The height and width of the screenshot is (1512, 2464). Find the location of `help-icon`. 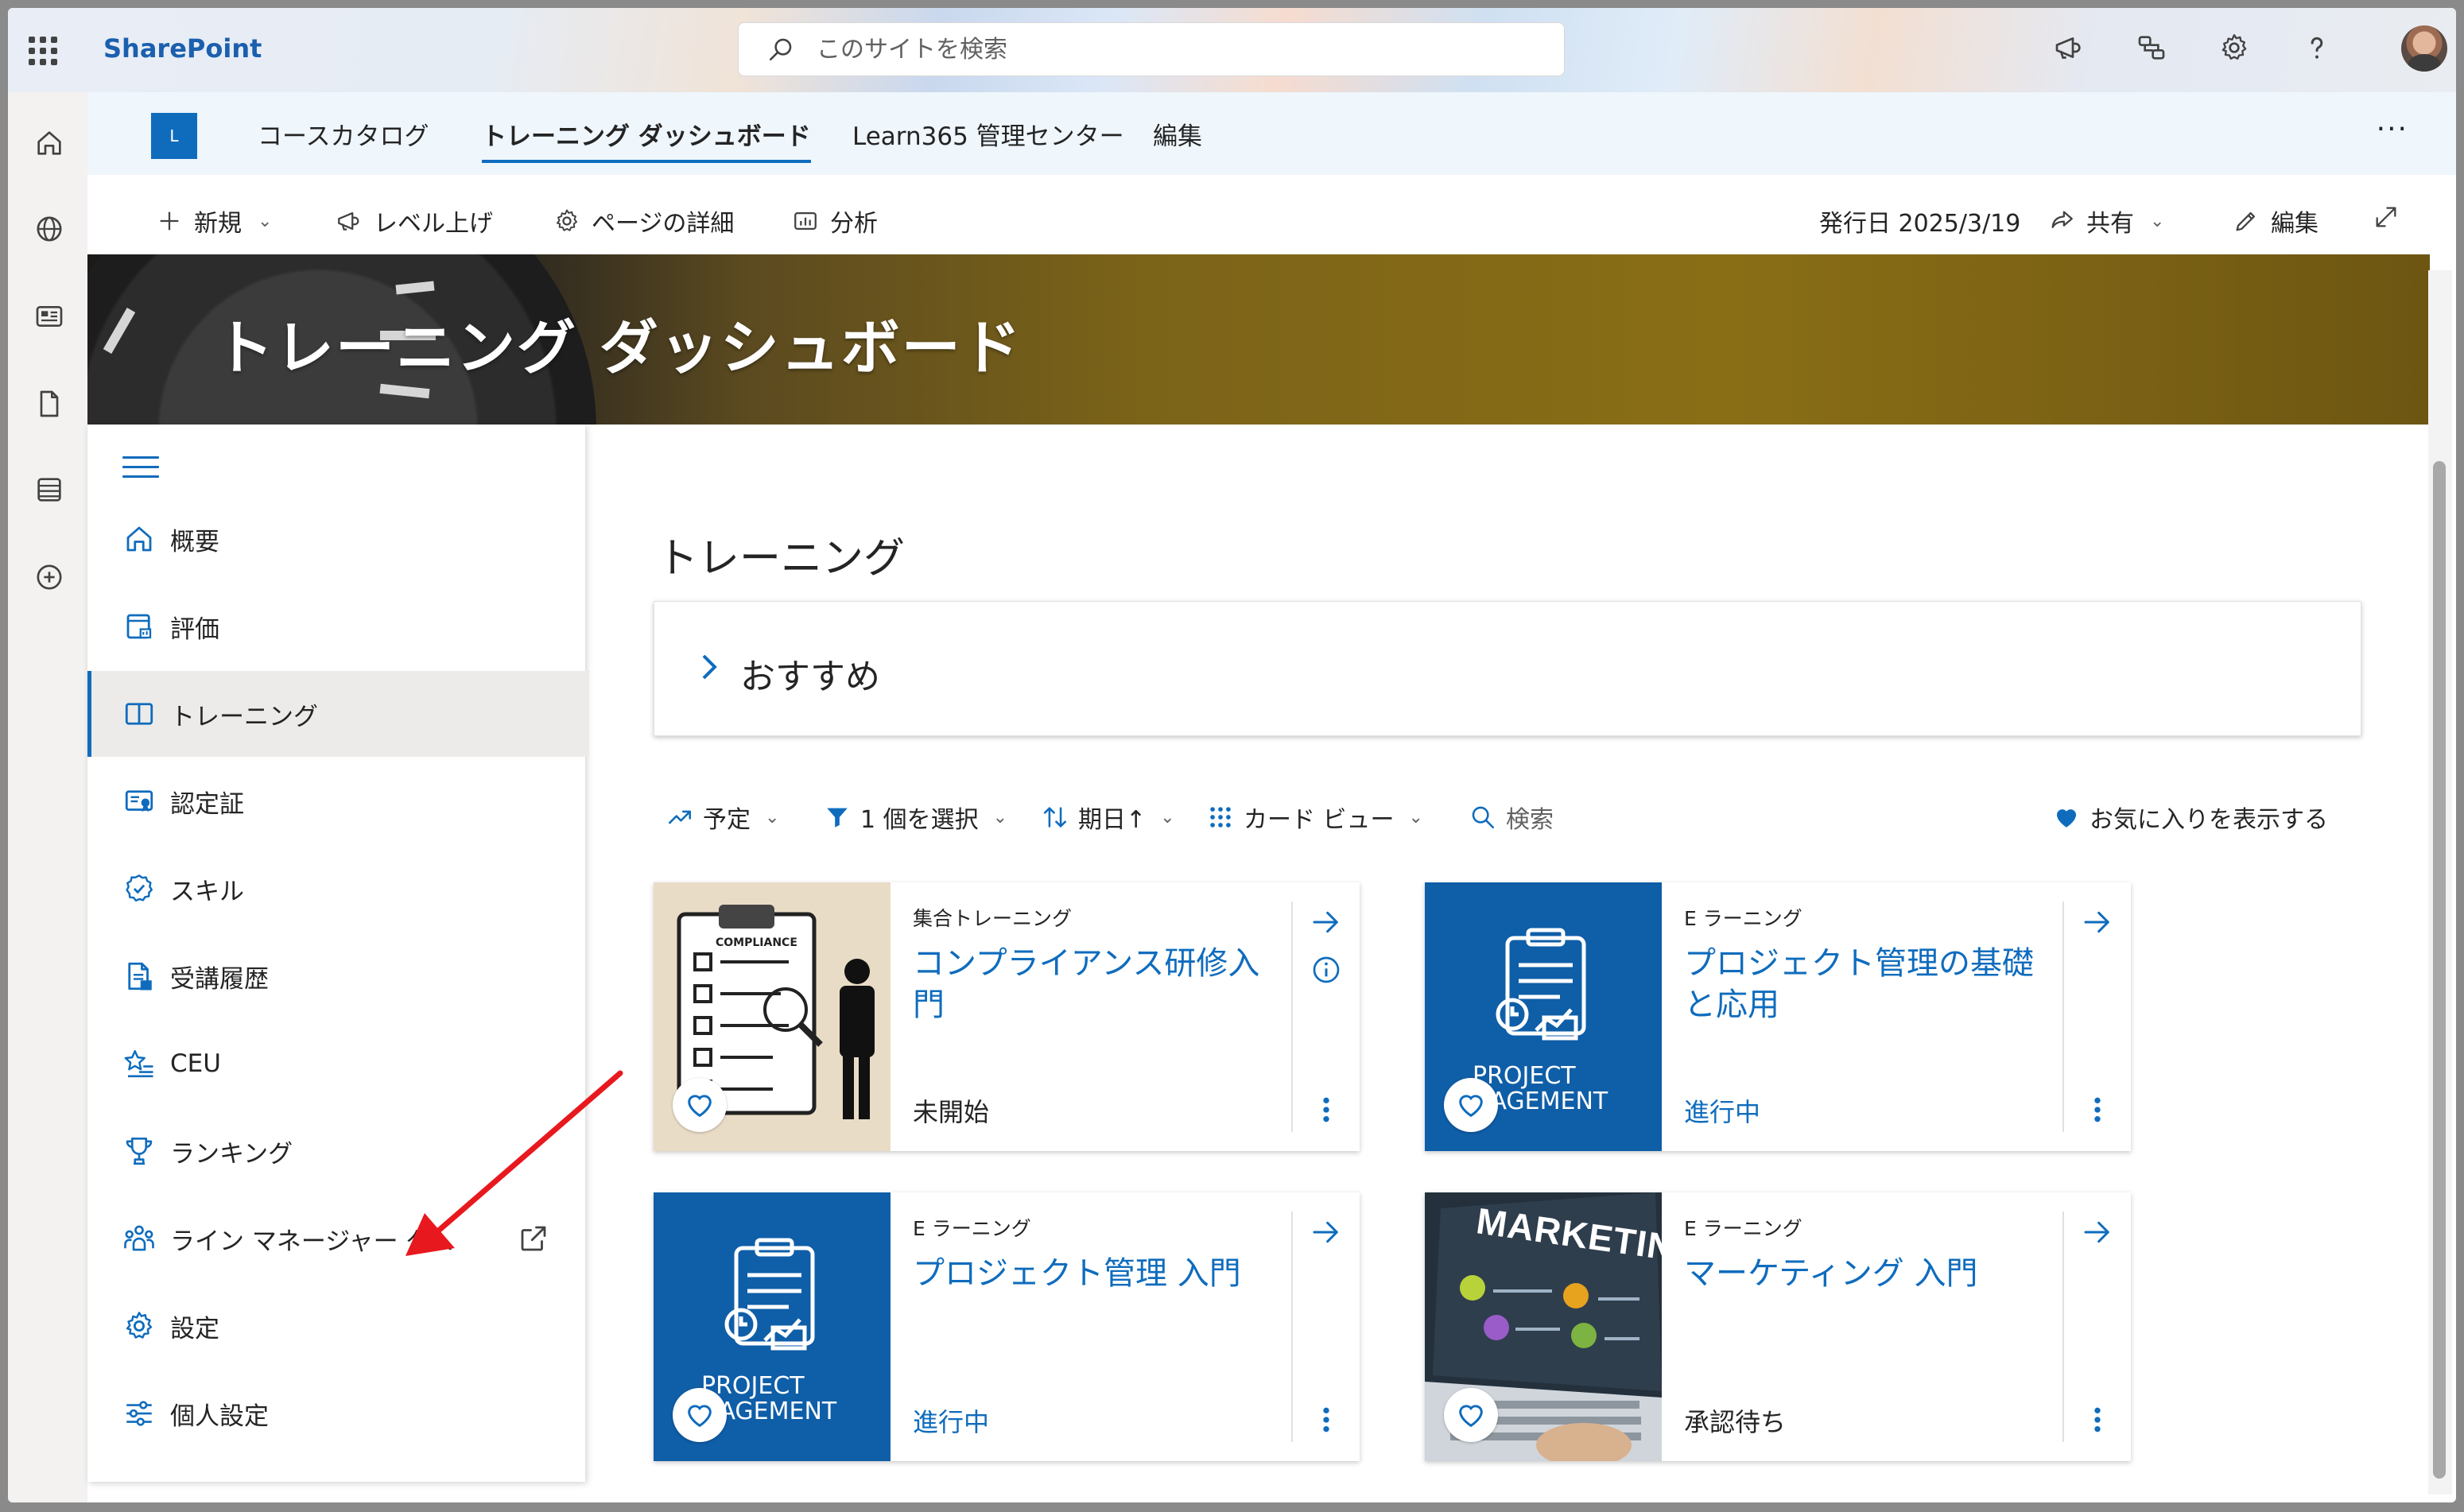

help-icon is located at coordinates (2317, 48).